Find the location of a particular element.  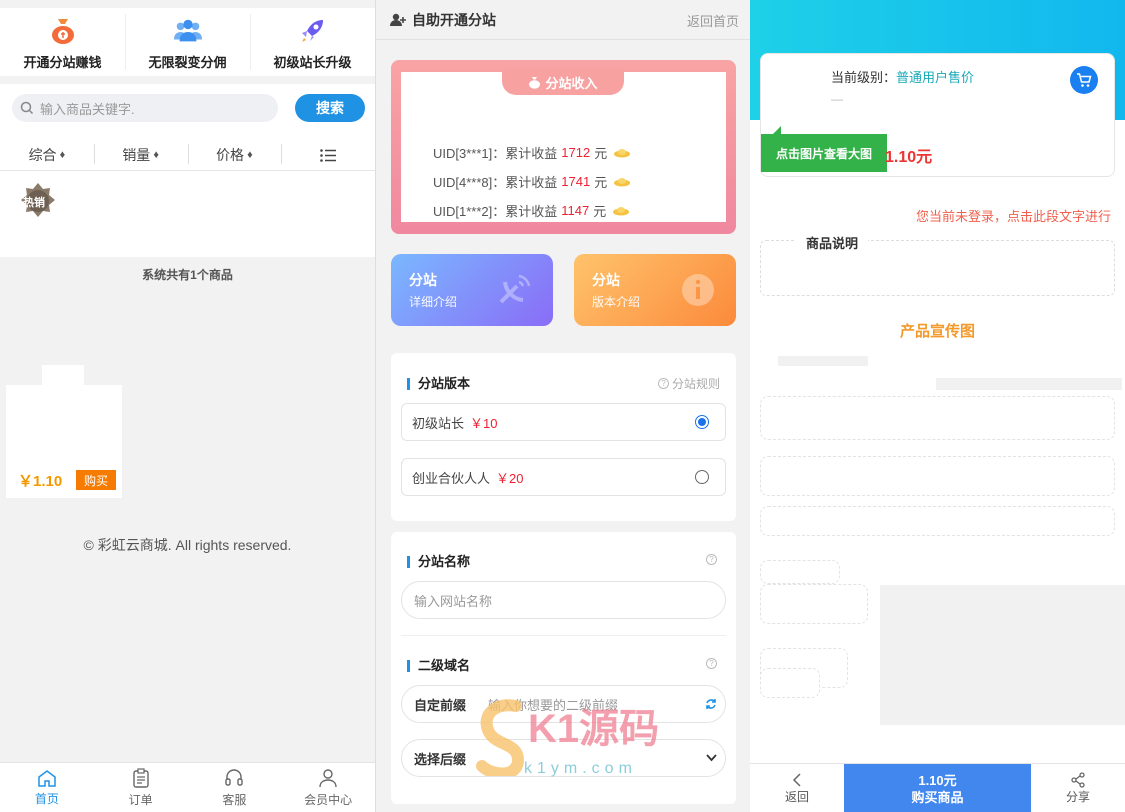

hot-badge-label: 热销 is located at coordinates (34, 203).